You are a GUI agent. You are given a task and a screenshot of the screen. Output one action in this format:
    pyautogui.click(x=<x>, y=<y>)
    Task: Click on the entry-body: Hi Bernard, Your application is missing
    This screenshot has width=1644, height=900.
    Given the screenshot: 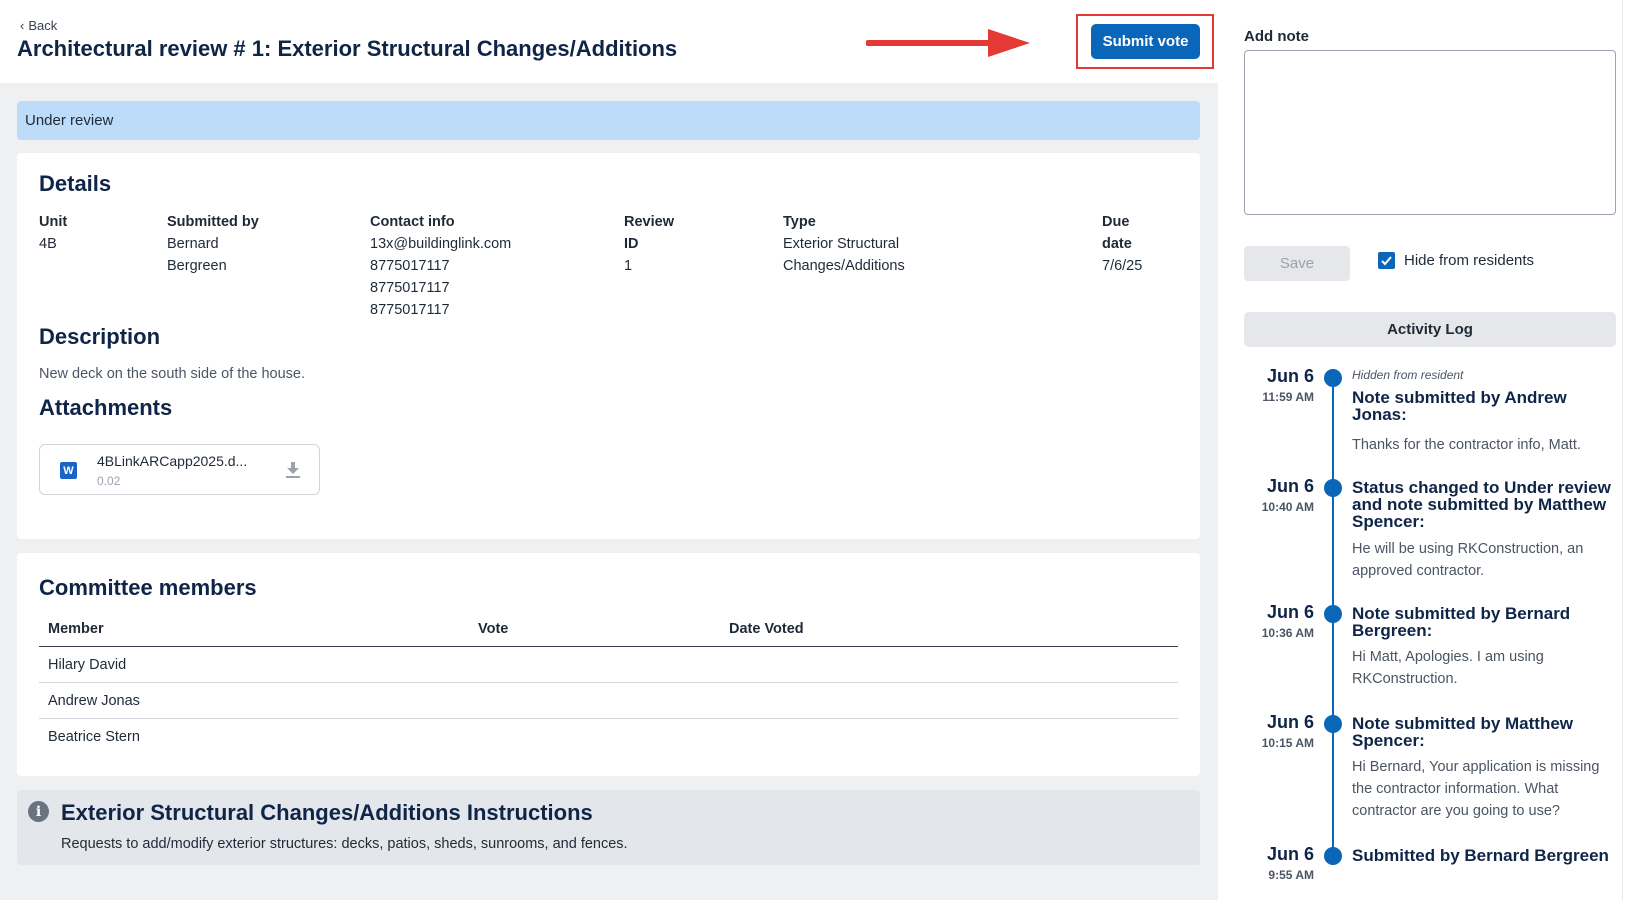 What is the action you would take?
    pyautogui.click(x=1476, y=767)
    